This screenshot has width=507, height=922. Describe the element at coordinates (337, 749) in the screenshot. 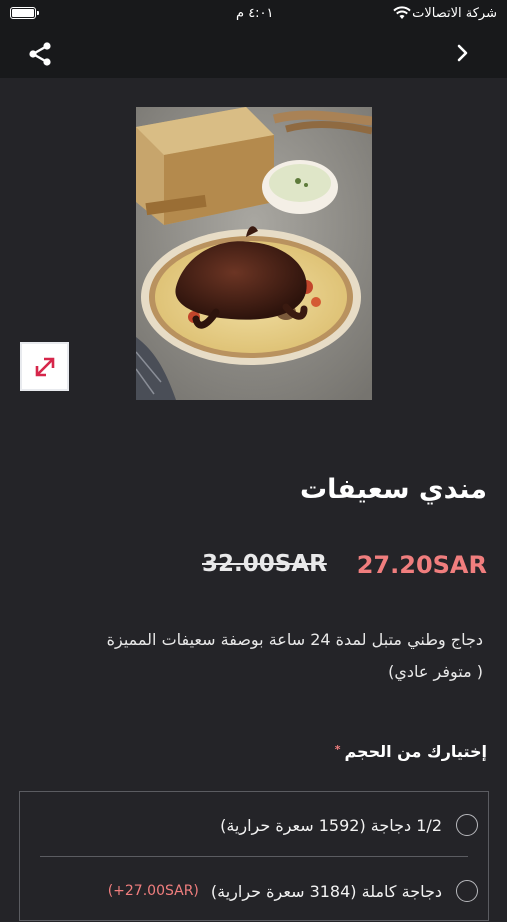

I see `required-mark: *` at that location.